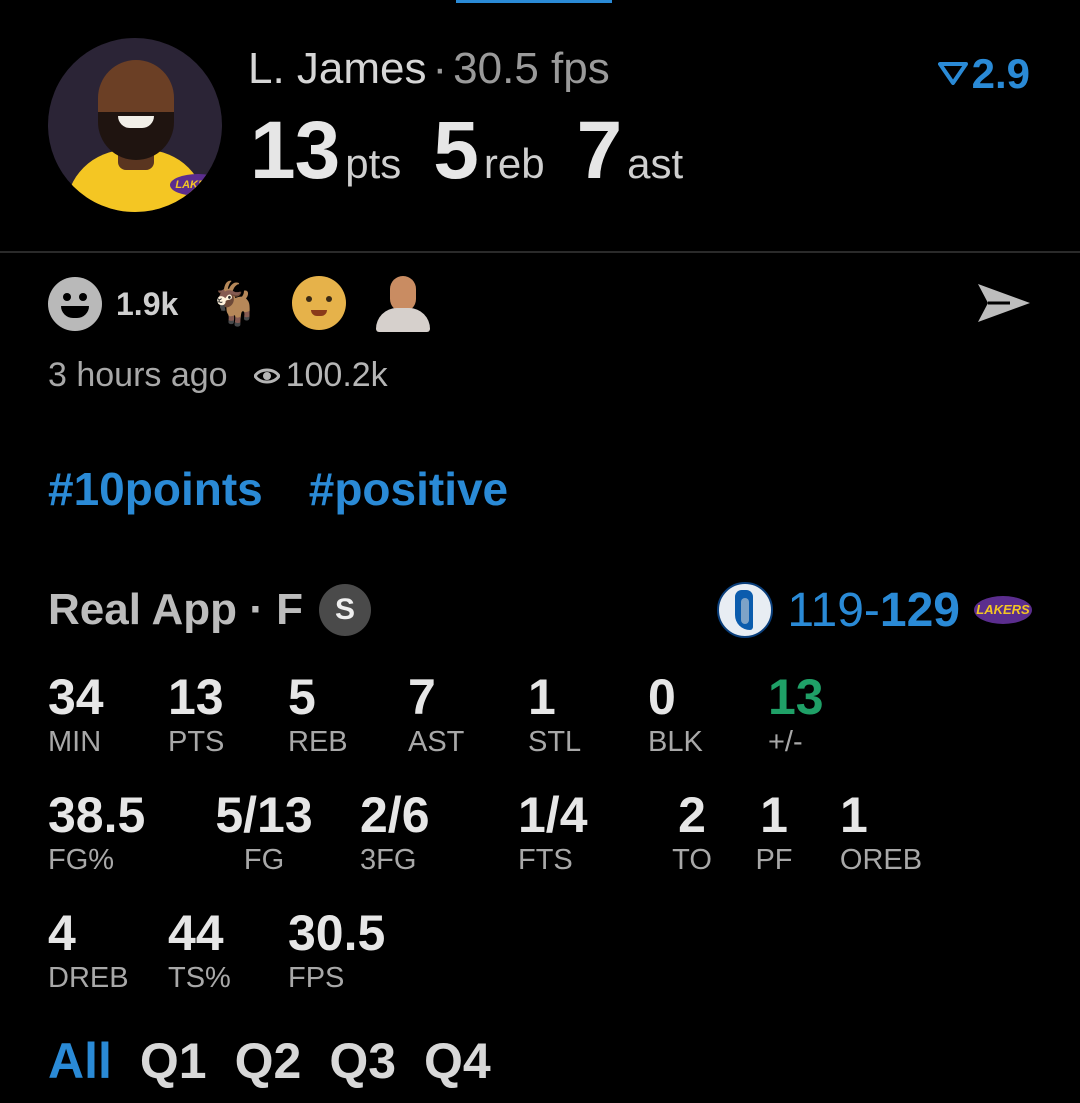  Describe the element at coordinates (88, 978) in the screenshot. I see `stat-label: DREB` at that location.